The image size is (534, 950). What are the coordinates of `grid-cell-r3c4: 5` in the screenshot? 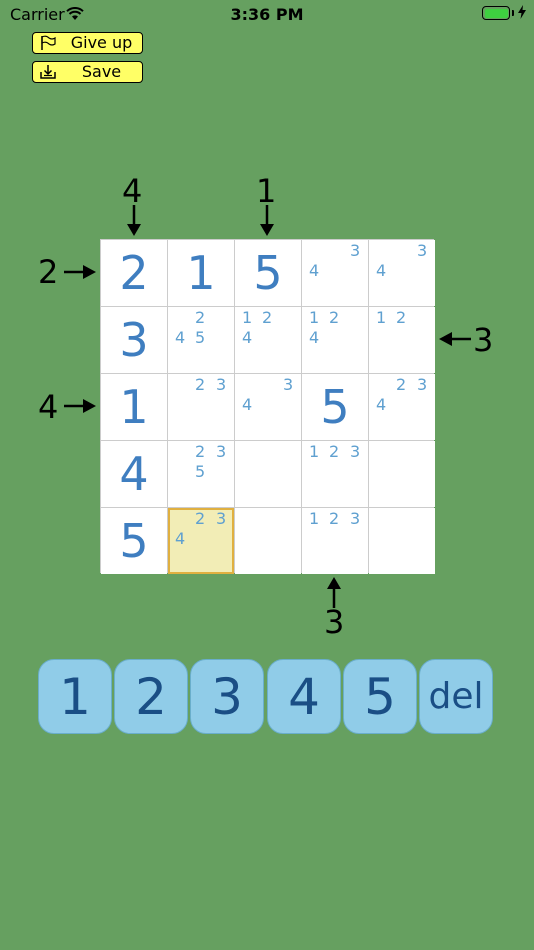 It's located at (335, 407).